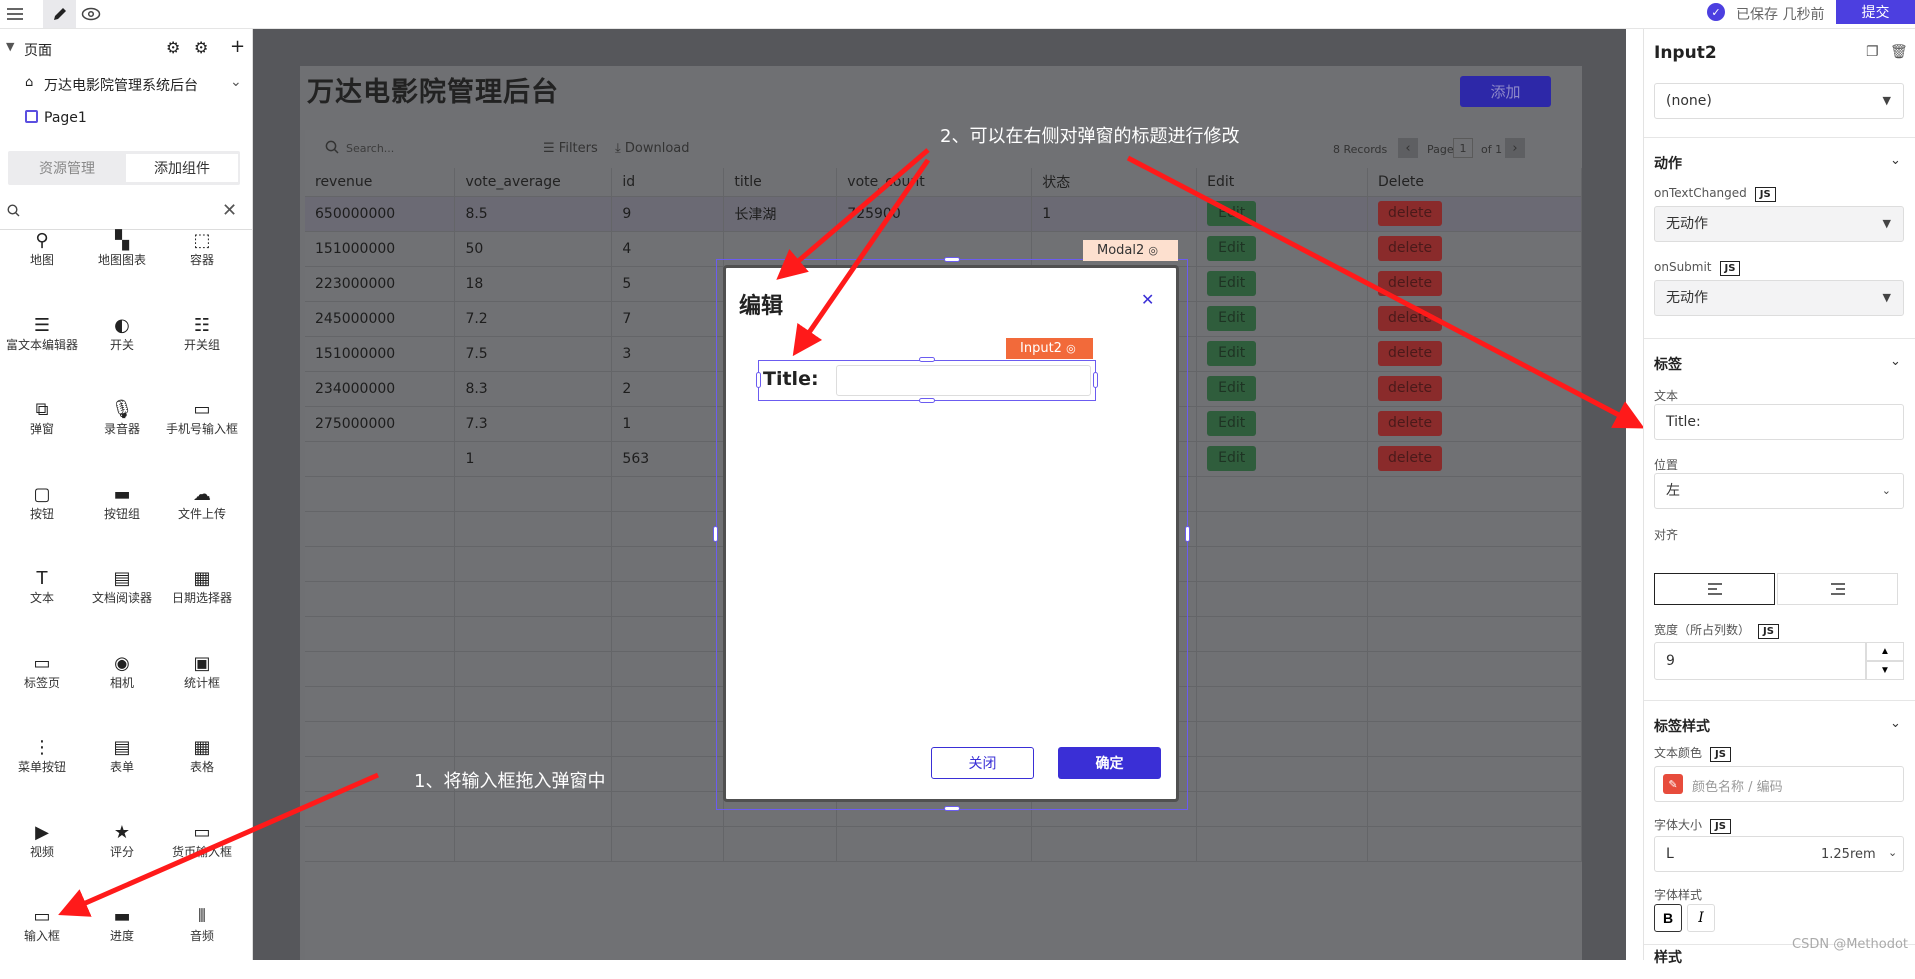 The width and height of the screenshot is (1915, 979). I want to click on component-form: ▤ 表单, so click(122, 773).